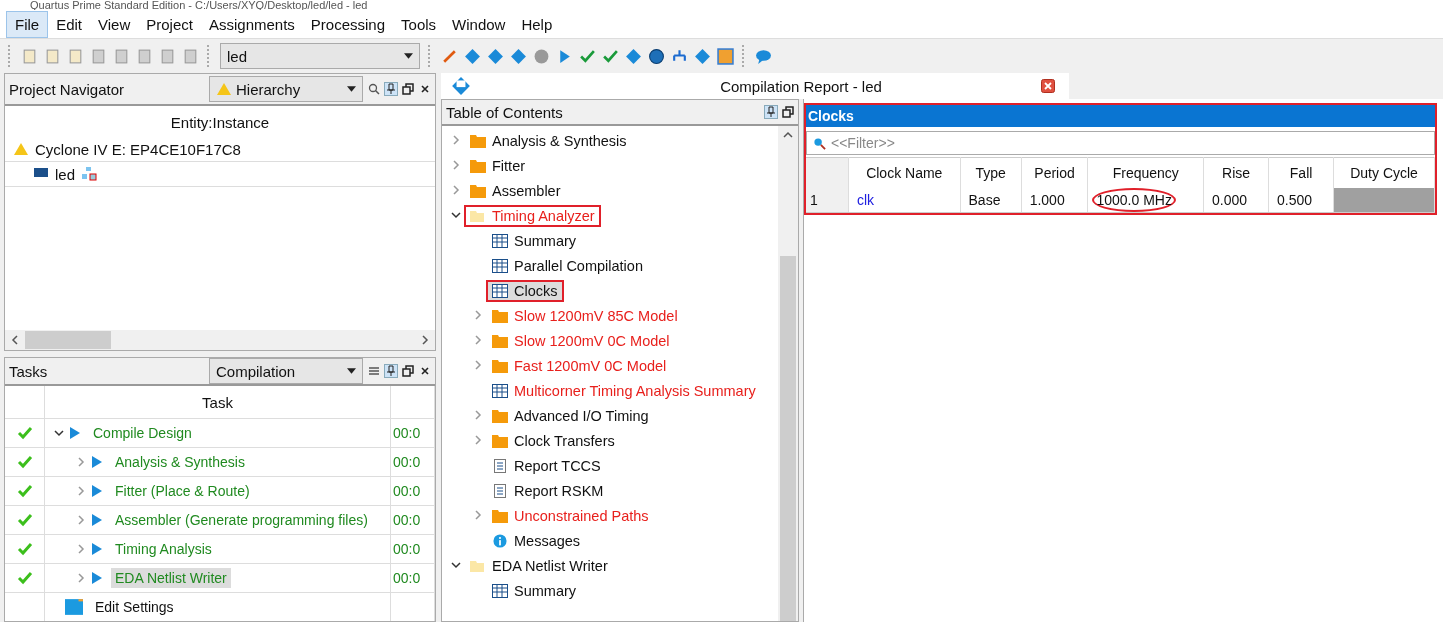  Describe the element at coordinates (406, 578) in the screenshot. I see `table-cell-text: 00:0` at that location.